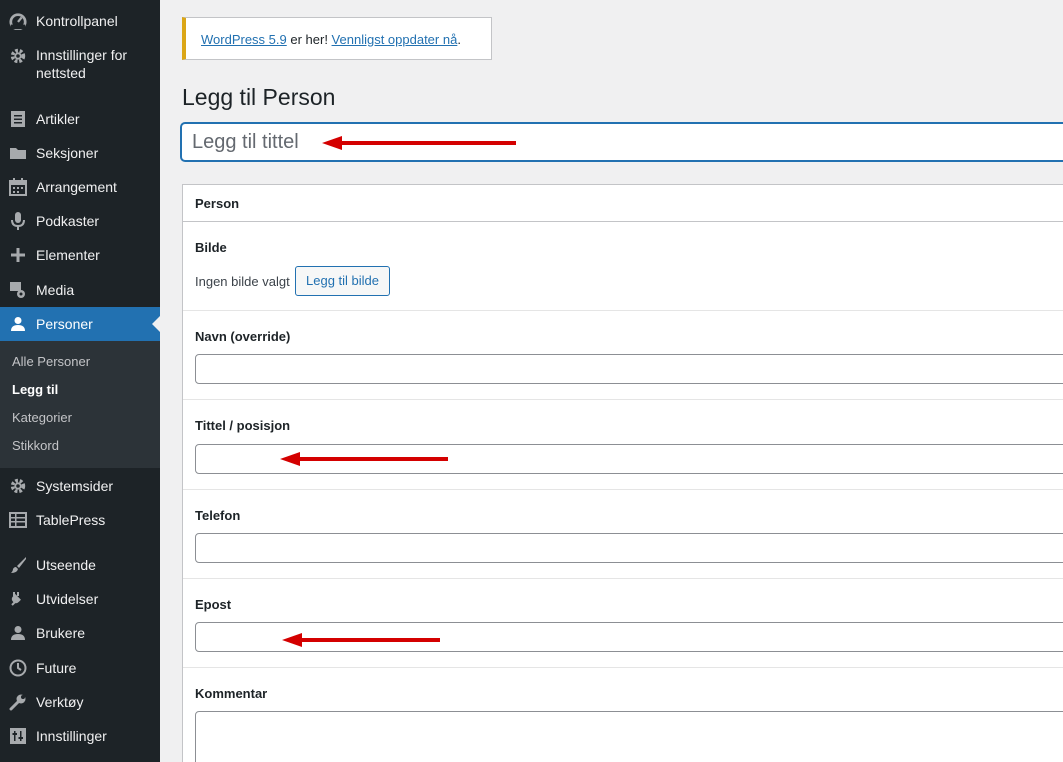 This screenshot has height=762, width=1063. Describe the element at coordinates (56, 668) in the screenshot. I see `menu-item-label: Future` at that location.